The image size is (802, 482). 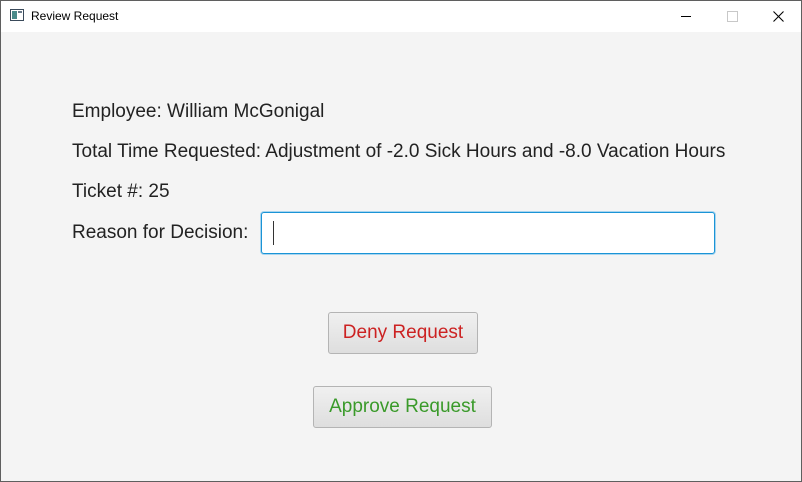 What do you see at coordinates (686, 16) in the screenshot?
I see `minimize-button` at bounding box center [686, 16].